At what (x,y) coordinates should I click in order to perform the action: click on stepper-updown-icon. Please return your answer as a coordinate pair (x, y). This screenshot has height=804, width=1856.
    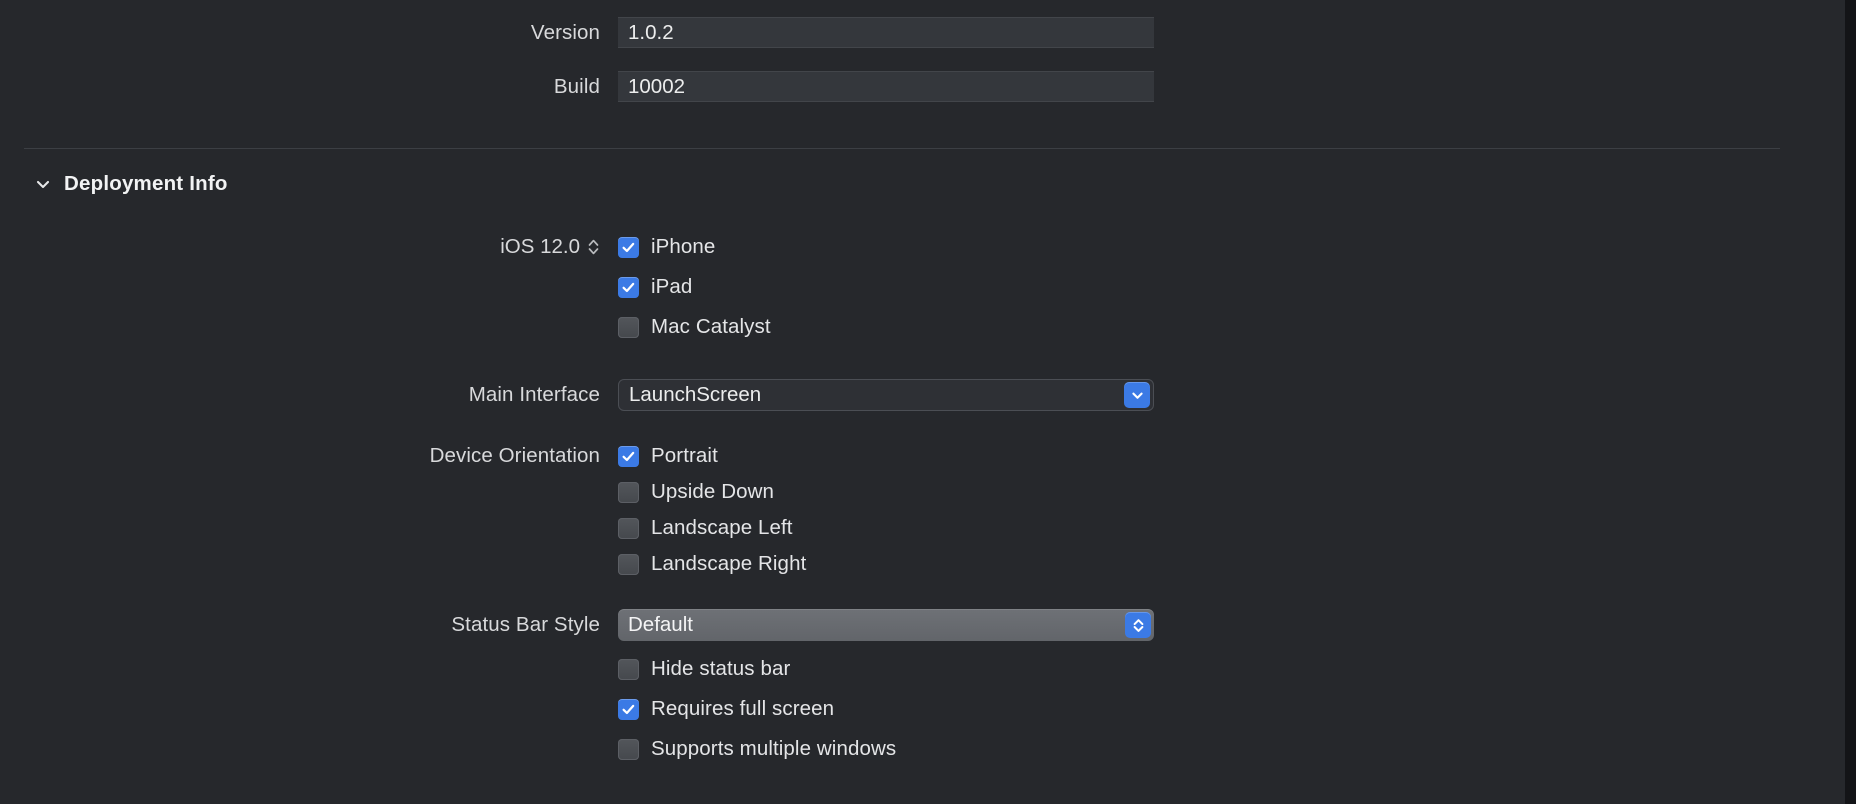
    Looking at the image, I should click on (593, 247).